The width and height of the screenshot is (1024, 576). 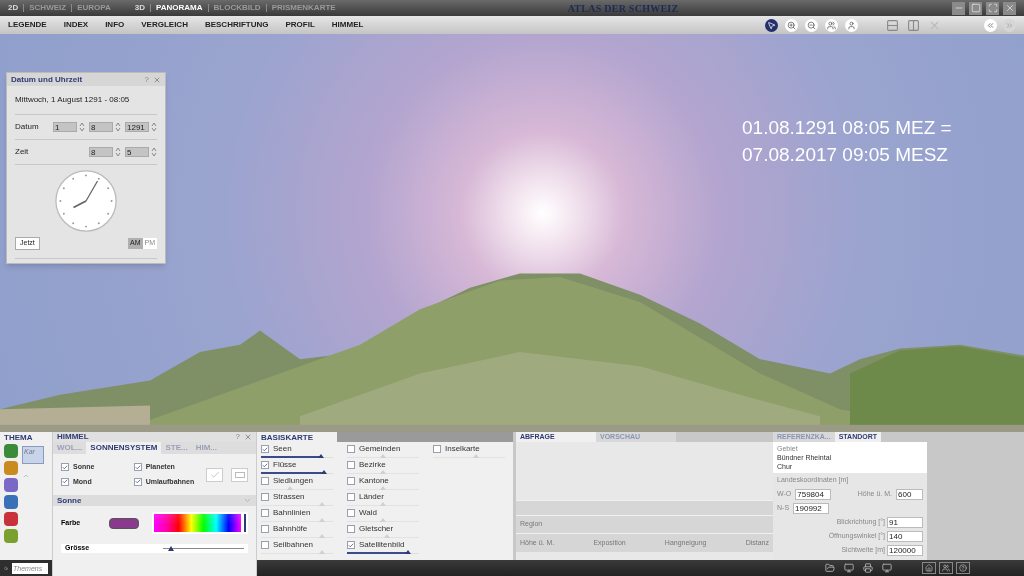 What do you see at coordinates (992, 8) in the screenshot?
I see `fullscreen-button` at bounding box center [992, 8].